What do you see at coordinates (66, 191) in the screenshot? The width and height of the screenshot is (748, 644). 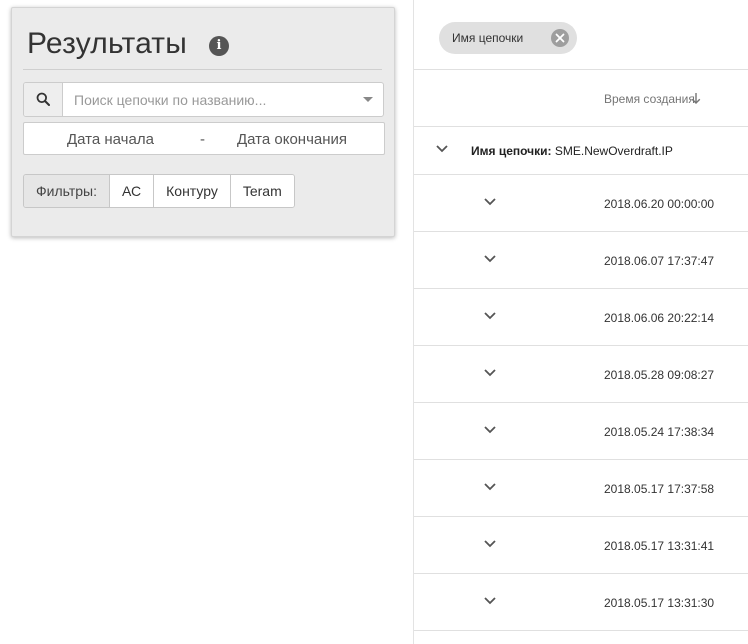 I see `filters-label: Фильтры:` at bounding box center [66, 191].